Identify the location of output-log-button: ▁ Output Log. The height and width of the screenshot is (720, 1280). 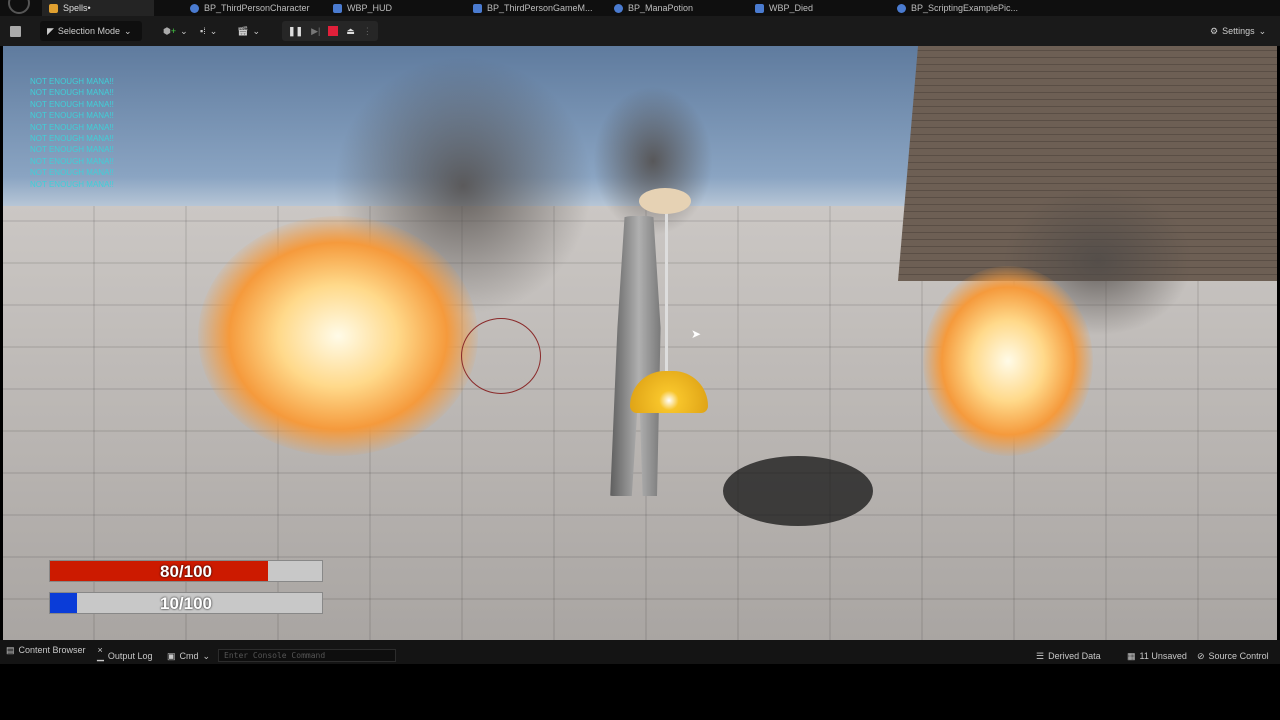
(124, 656).